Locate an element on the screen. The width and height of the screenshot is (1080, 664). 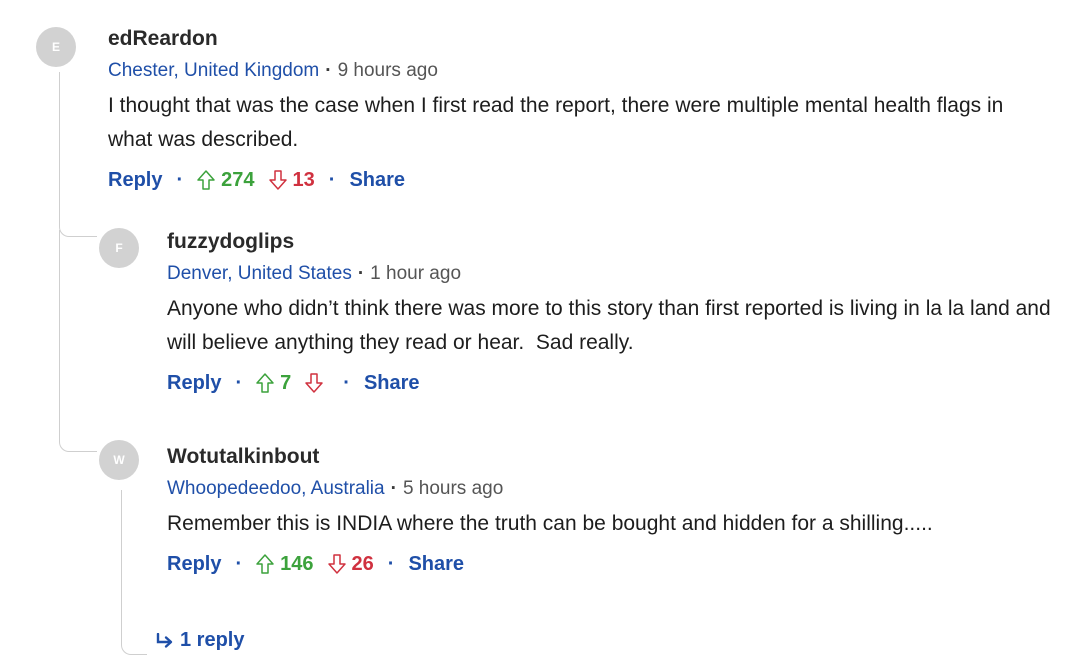
comment-timestamp: 5 hours ago is located at coordinates (453, 488).